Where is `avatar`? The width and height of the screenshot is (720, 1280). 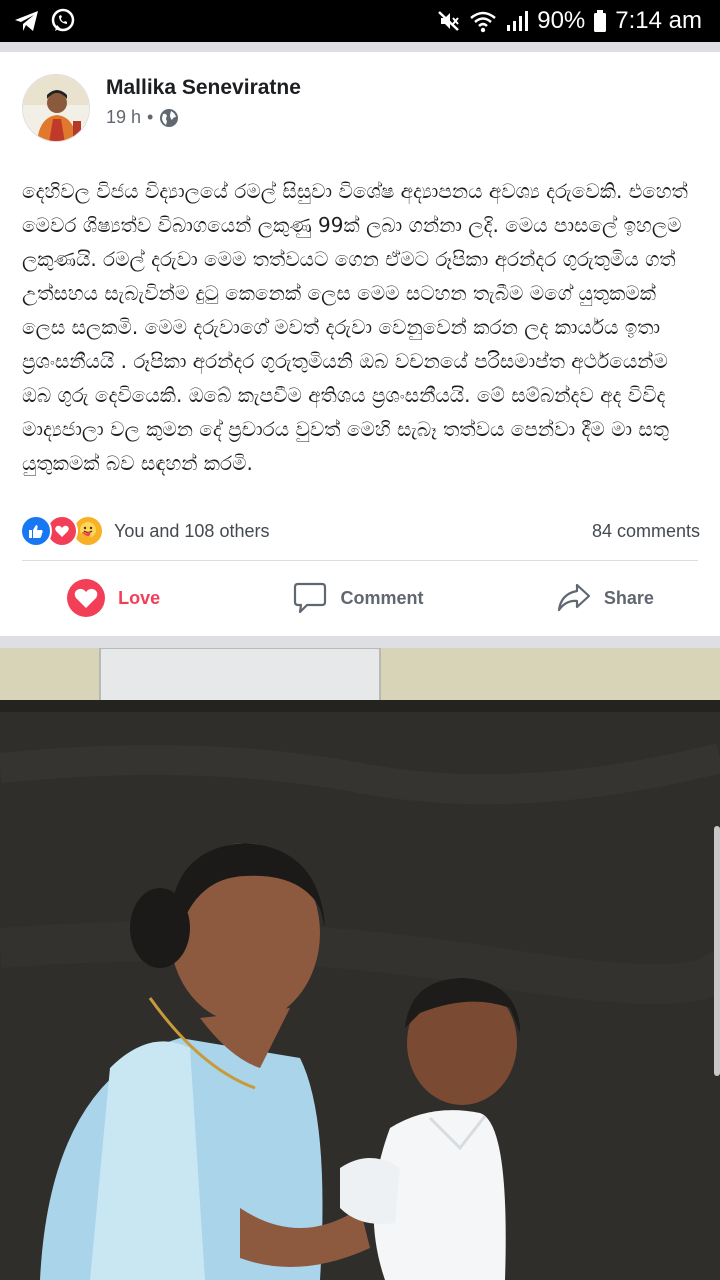
avatar is located at coordinates (56, 108).